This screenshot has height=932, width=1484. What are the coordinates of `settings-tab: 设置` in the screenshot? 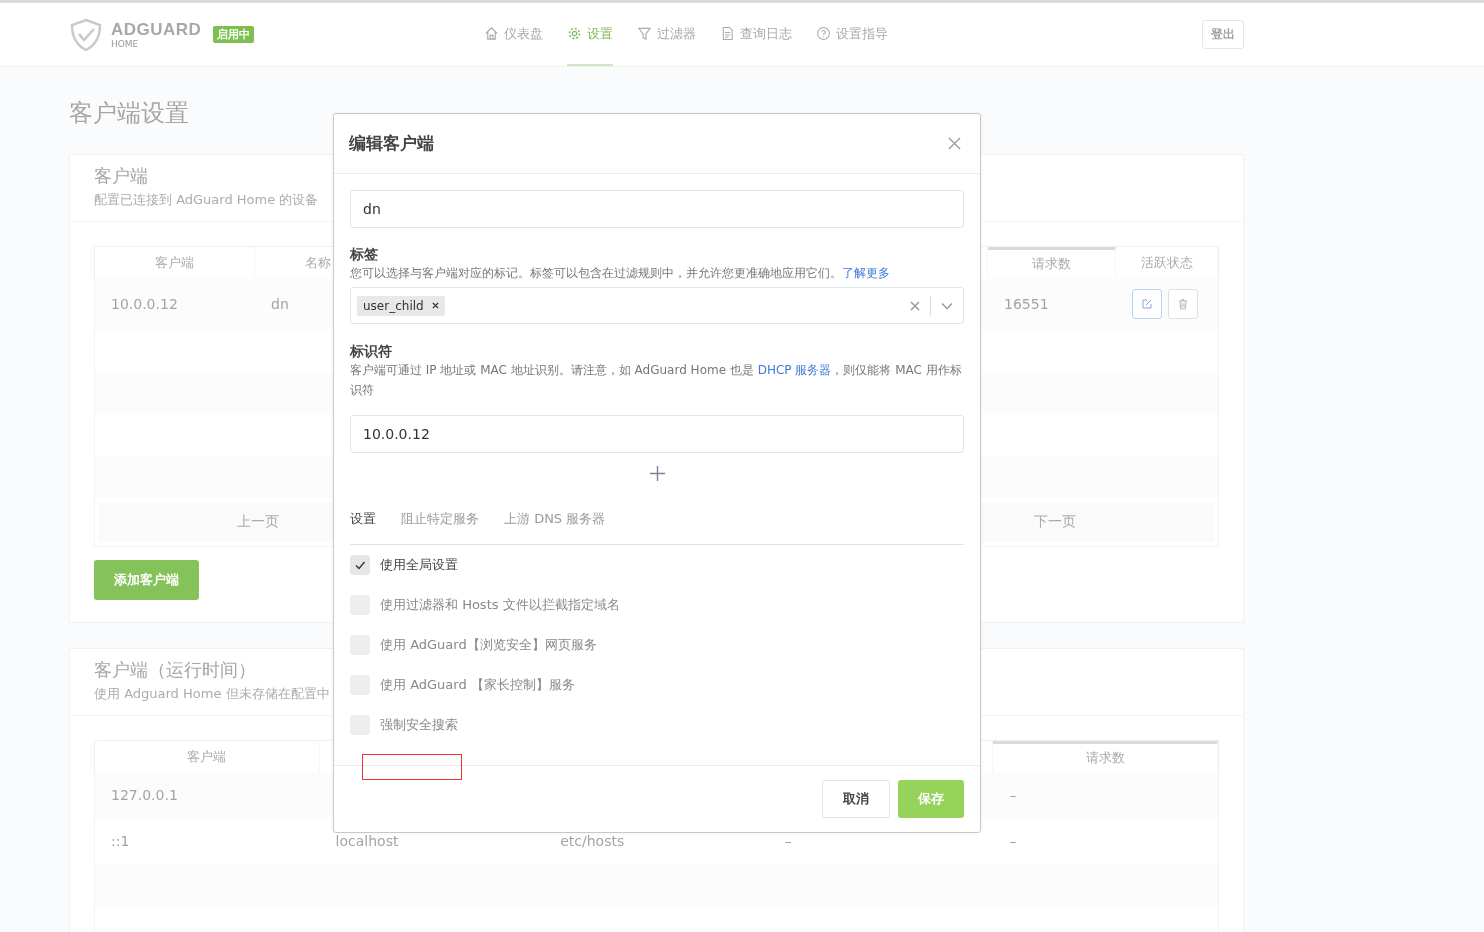 It's located at (363, 519).